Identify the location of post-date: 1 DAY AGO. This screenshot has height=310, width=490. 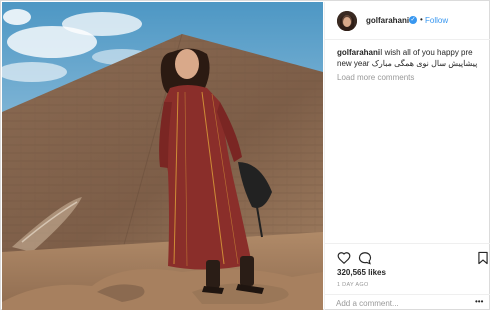
(353, 285).